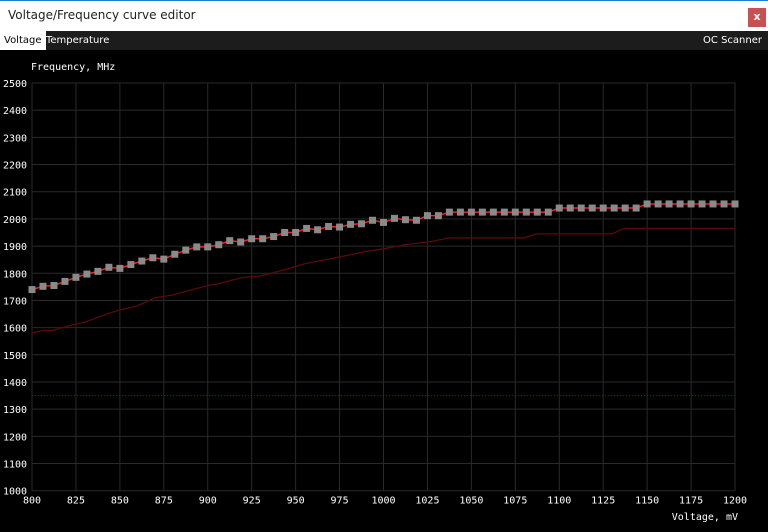 This screenshot has height=532, width=768. Describe the element at coordinates (15, 166) in the screenshot. I see `y-tick-label: 2200` at that location.